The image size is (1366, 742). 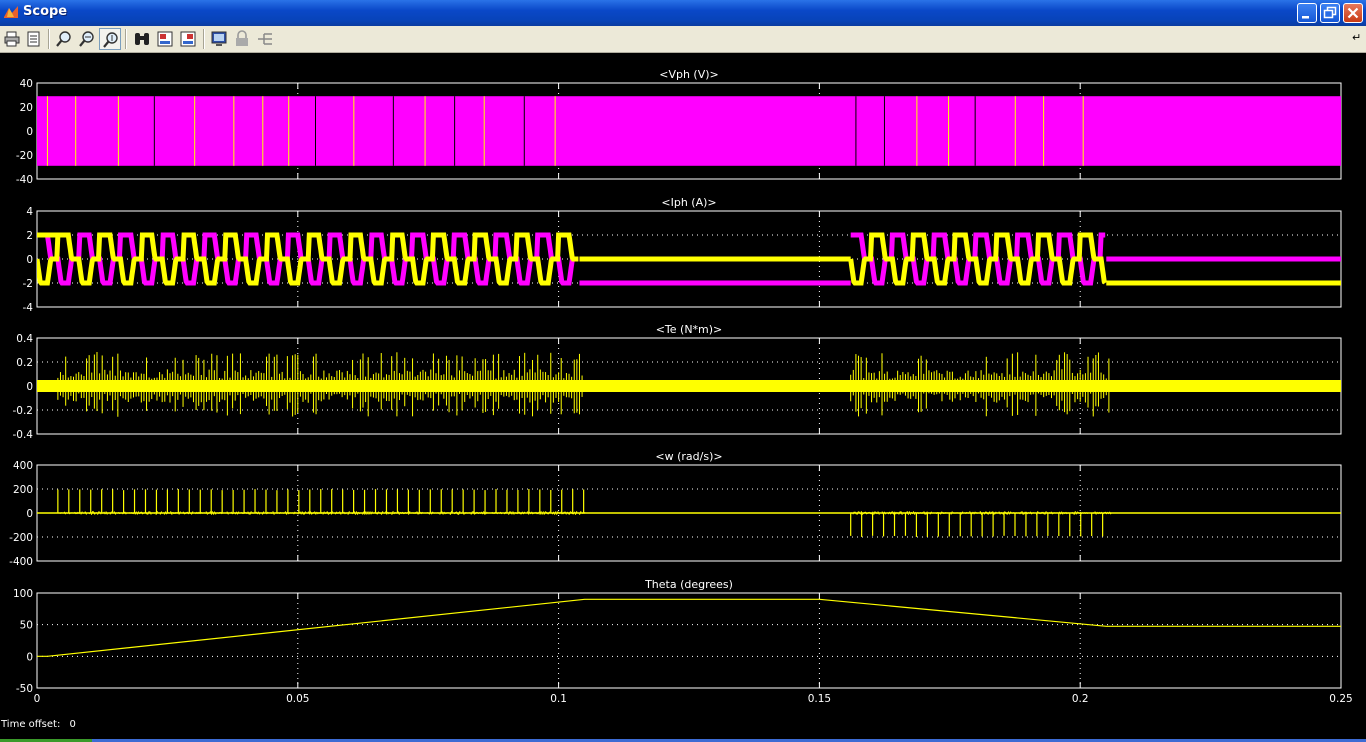 I want to click on zoom-x-icon, so click(x=86, y=39).